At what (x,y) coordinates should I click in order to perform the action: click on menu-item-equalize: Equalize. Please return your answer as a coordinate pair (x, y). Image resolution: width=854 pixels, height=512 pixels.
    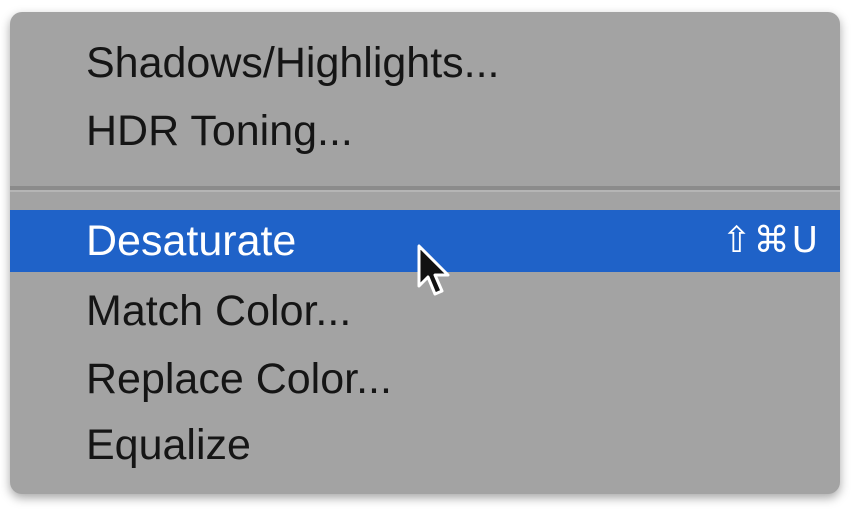
    Looking at the image, I should click on (425, 445).